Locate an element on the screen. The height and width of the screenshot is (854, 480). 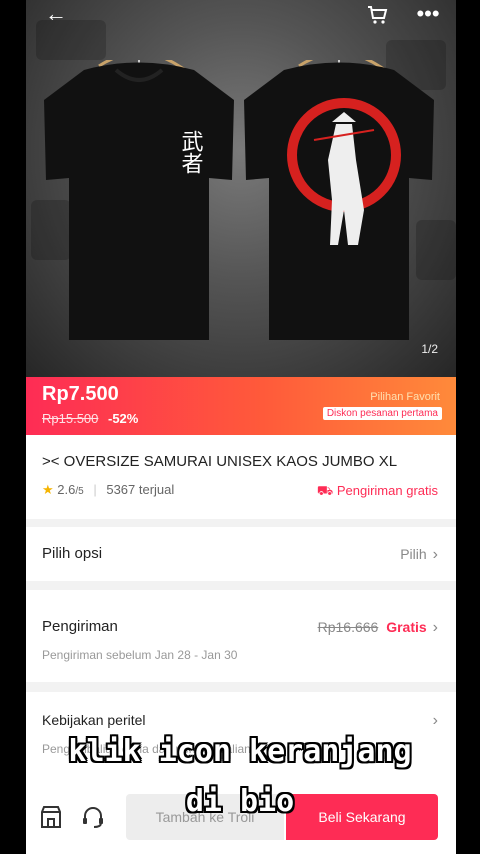
shirt-back is located at coordinates (339, 200).